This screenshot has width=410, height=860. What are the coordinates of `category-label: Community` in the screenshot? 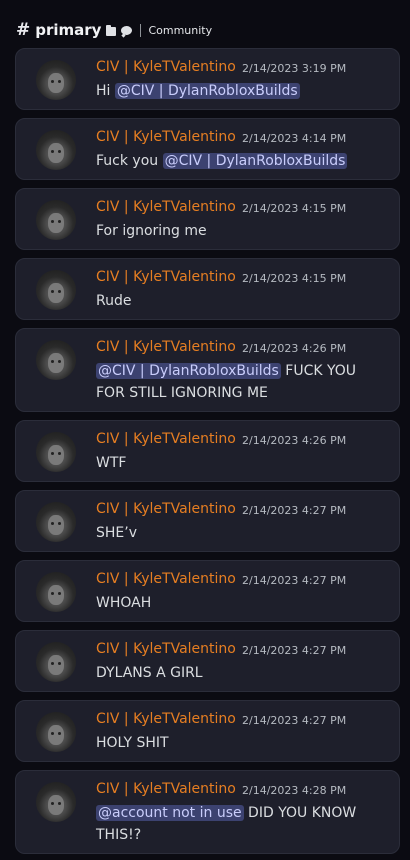 It's located at (180, 30).